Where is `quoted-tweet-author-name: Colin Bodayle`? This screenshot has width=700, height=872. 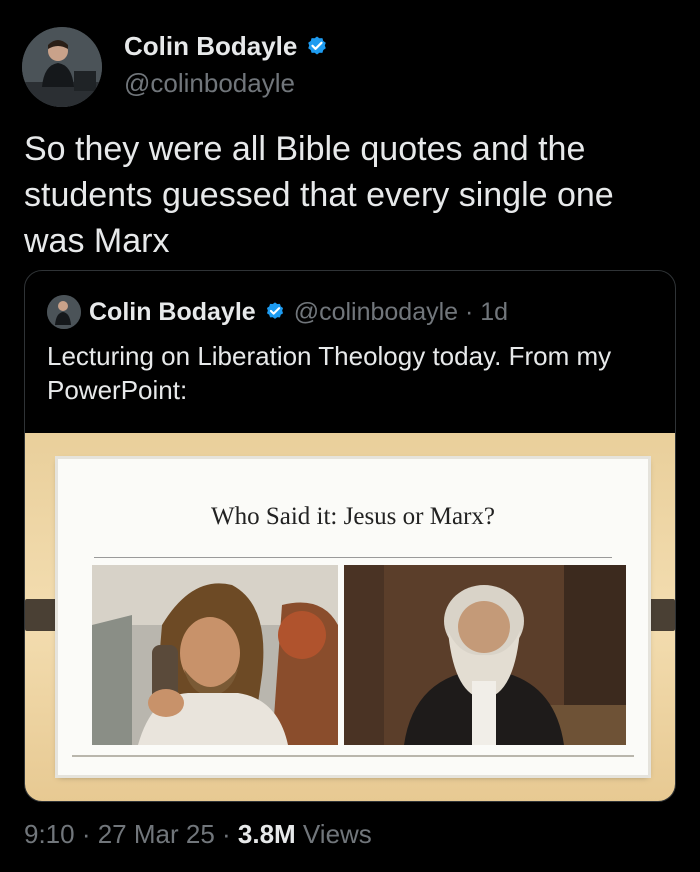 quoted-tweet-author-name: Colin Bodayle is located at coordinates (172, 312).